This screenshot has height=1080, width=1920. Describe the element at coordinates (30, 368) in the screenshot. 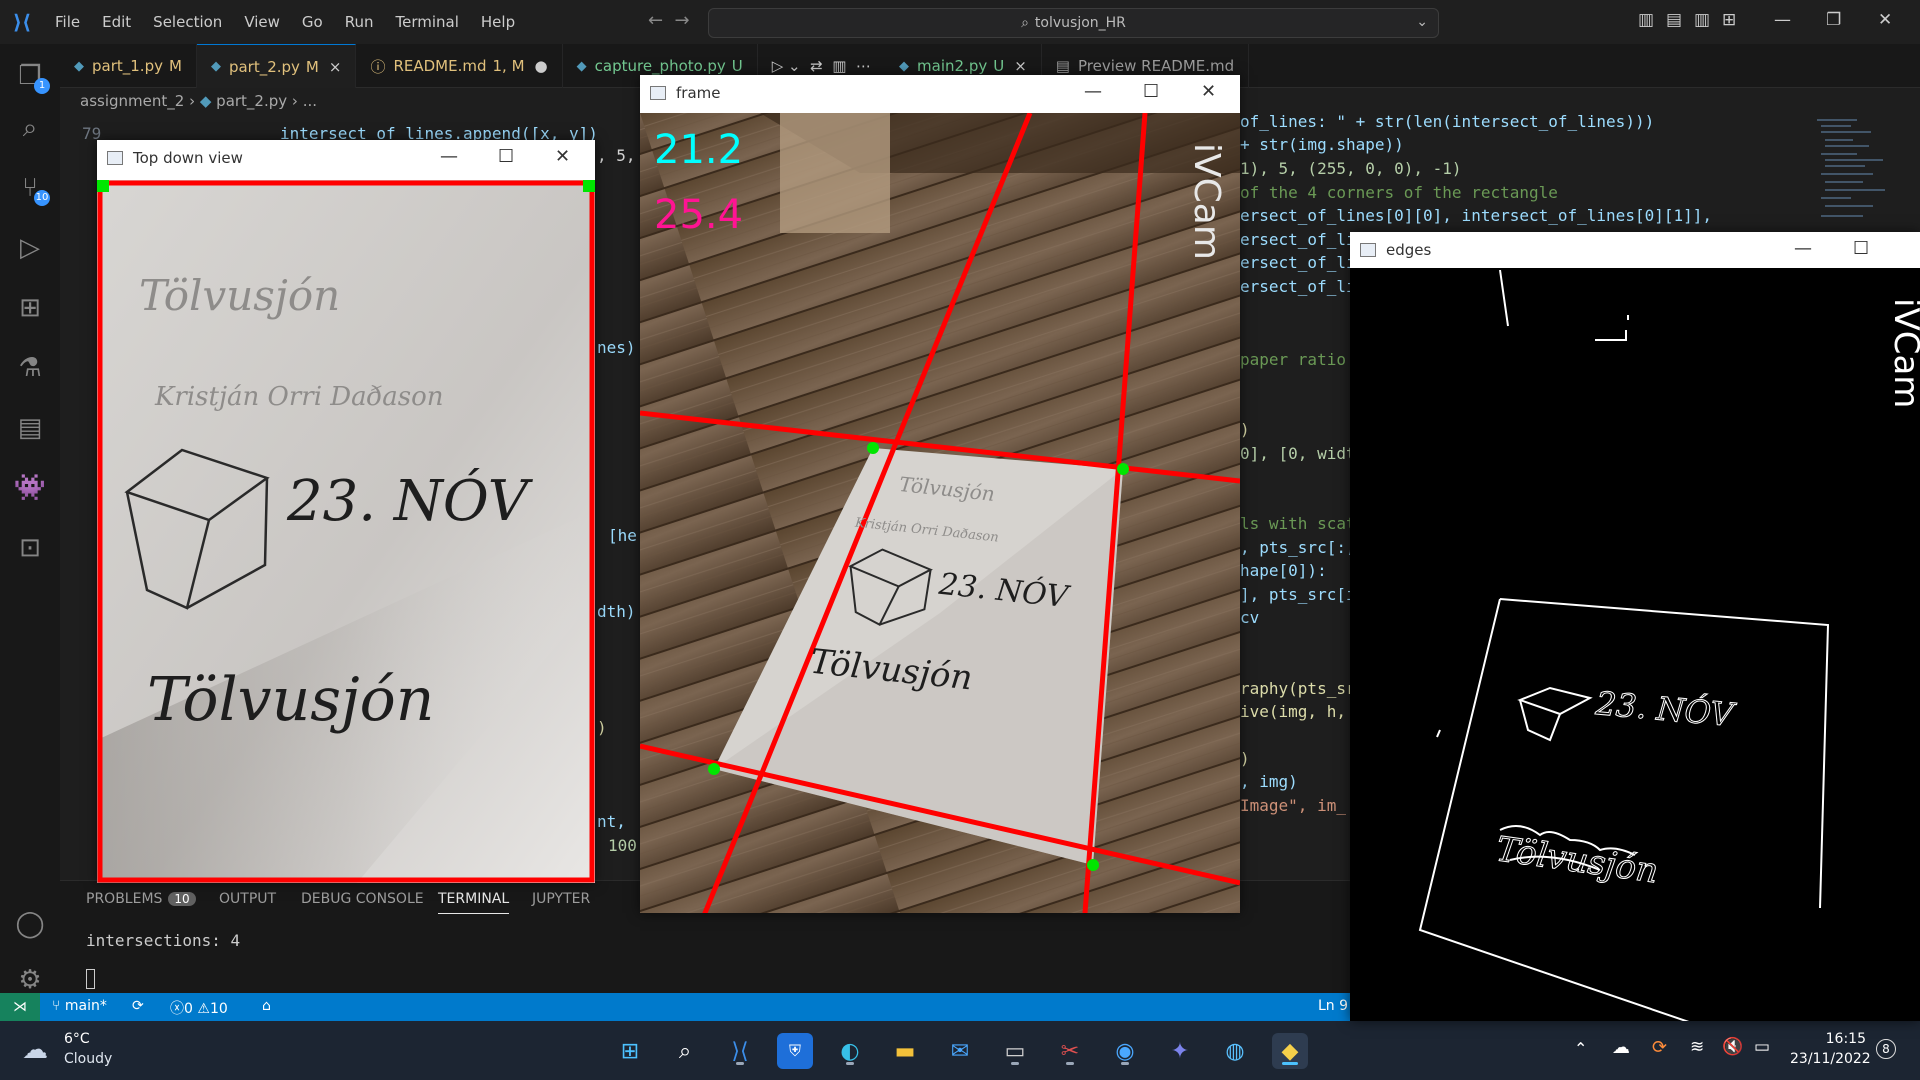

I see `testing-icon: ⚗` at that location.